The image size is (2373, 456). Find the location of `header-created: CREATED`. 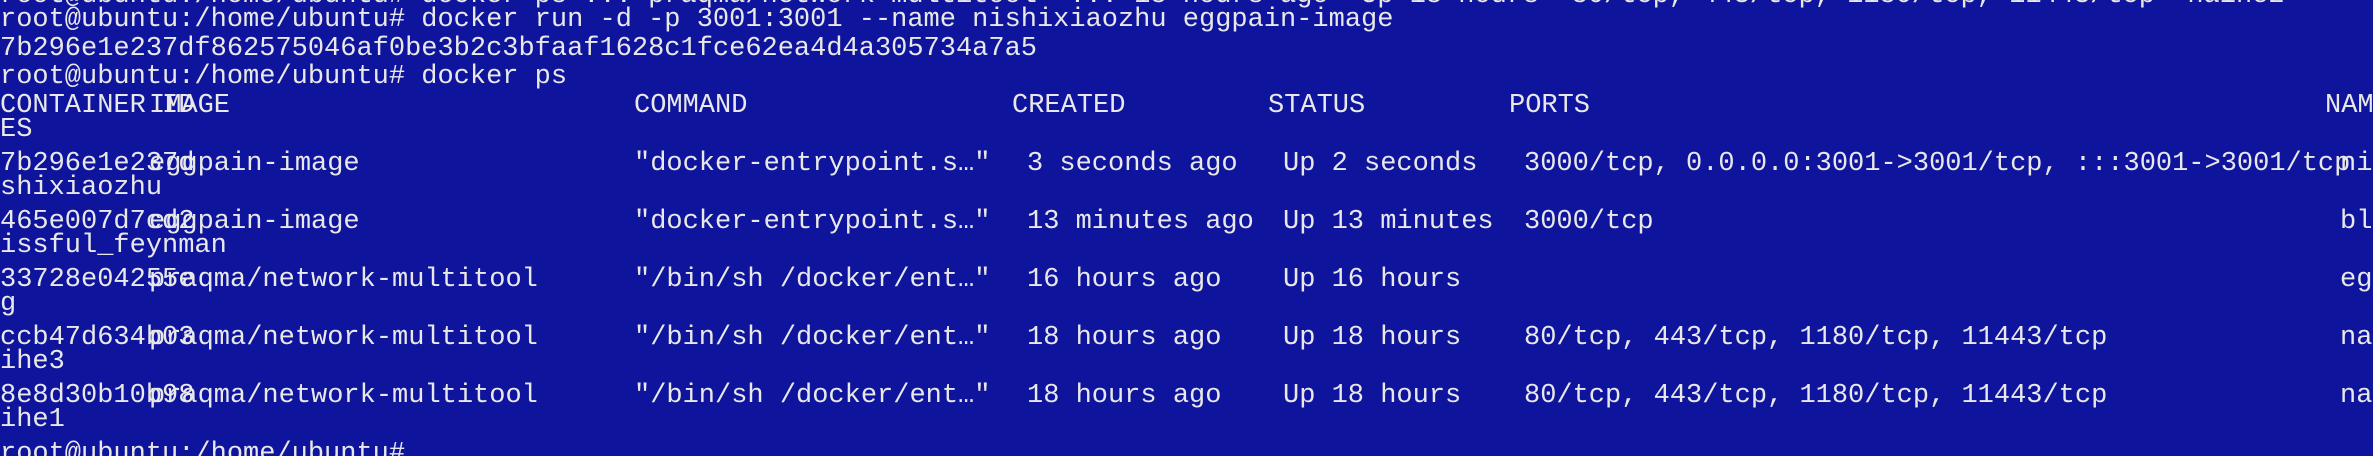

header-created: CREATED is located at coordinates (1069, 106).